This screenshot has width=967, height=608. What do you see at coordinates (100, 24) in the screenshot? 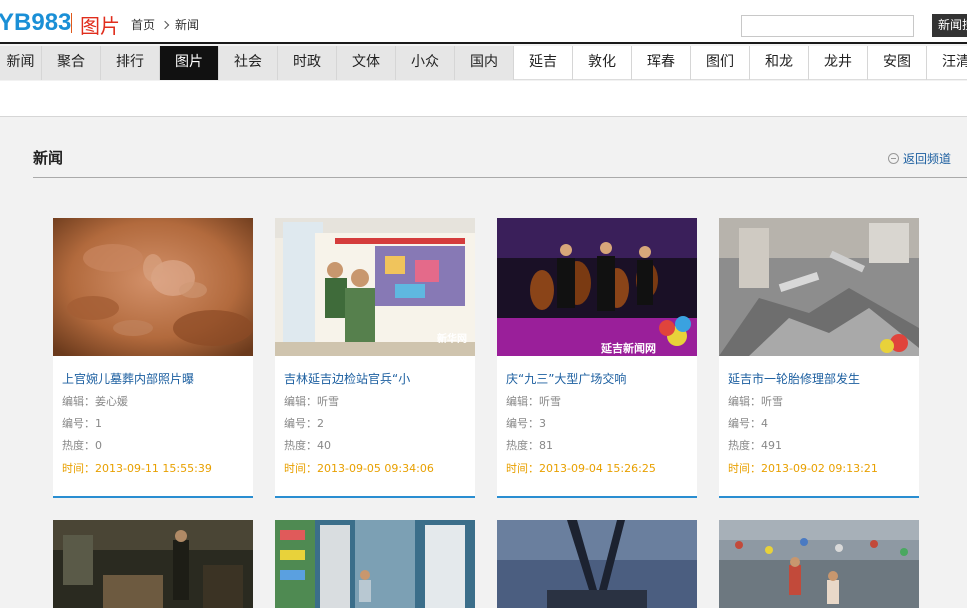
I see `channel-logo: 图片` at bounding box center [100, 24].